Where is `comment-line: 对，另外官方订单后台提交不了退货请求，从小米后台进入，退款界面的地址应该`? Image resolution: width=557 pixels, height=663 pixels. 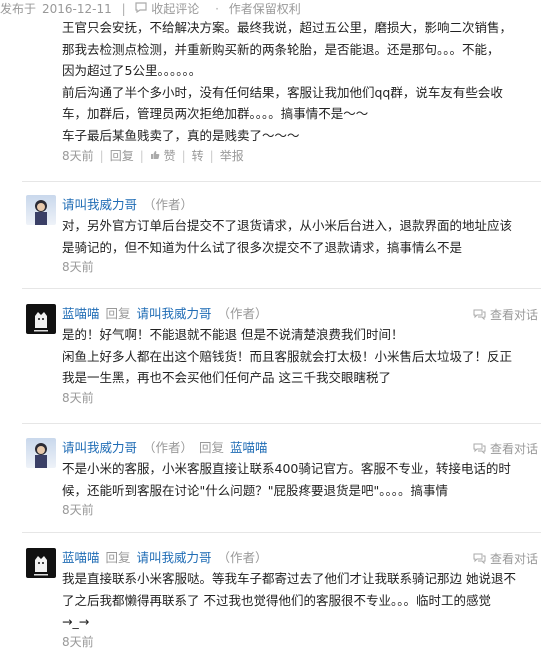 comment-line: 对，另外官方订单后台提交不了退货请求，从小米后台进入，退款界面的地址应该 is located at coordinates (287, 225).